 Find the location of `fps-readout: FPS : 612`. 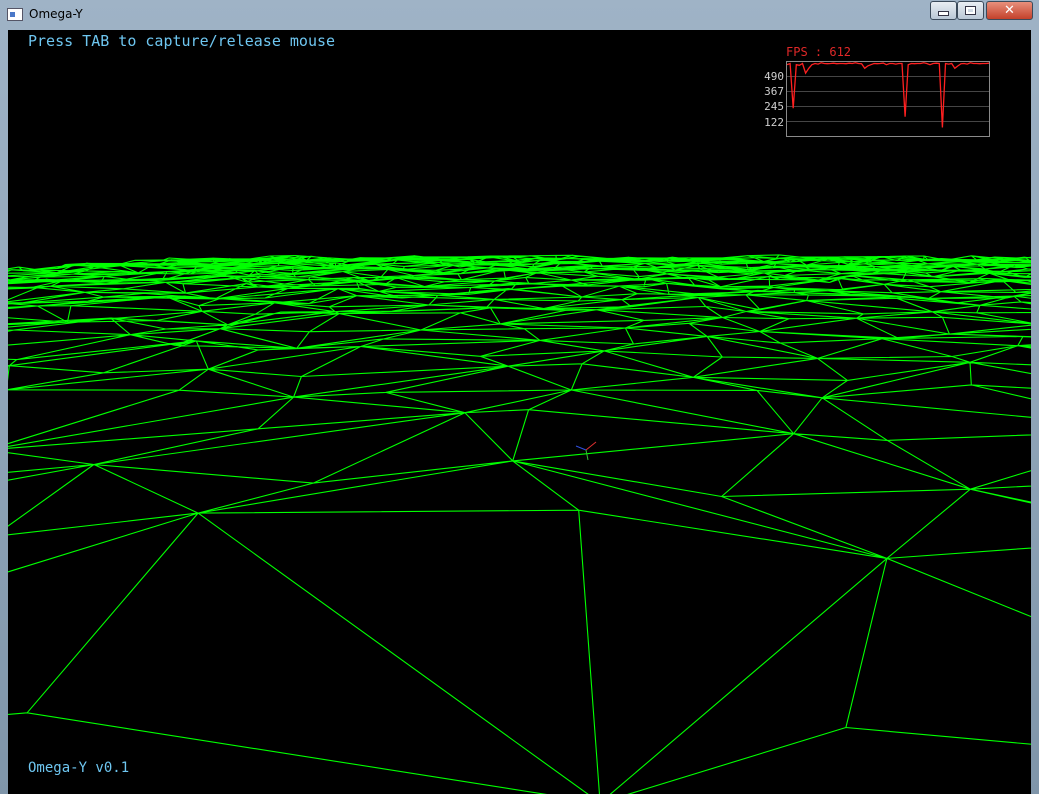

fps-readout: FPS : 612 is located at coordinates (819, 52).